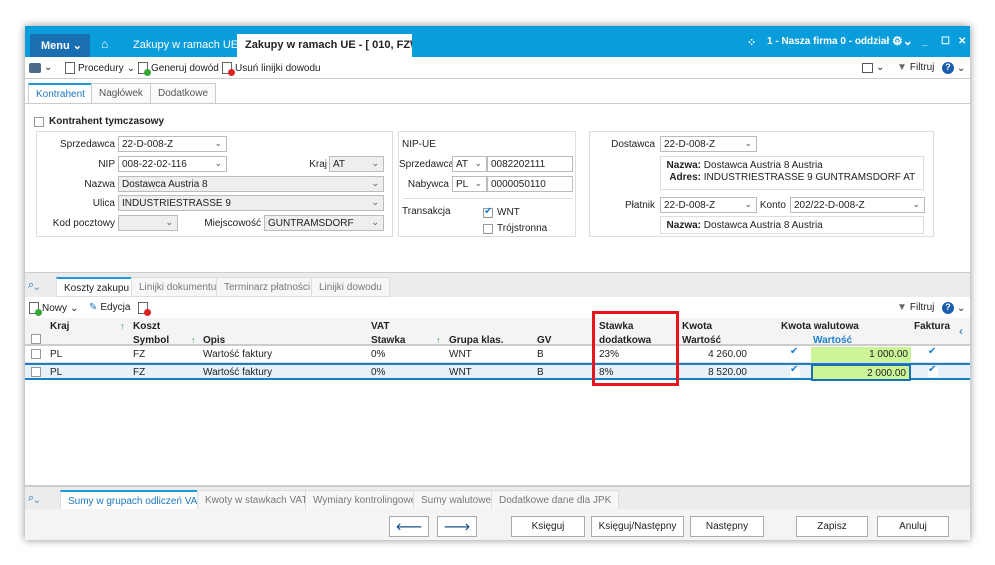 This screenshot has width=995, height=565. I want to click on filter-button: ▼ Filtruj, so click(915, 67).